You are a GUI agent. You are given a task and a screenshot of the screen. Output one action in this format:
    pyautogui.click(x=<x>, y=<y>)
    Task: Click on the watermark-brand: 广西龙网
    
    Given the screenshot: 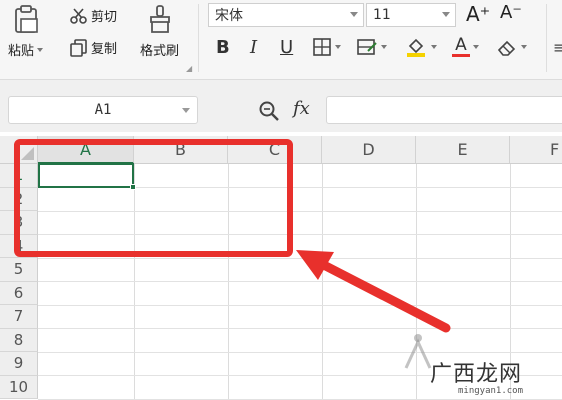 What is the action you would take?
    pyautogui.click(x=476, y=374)
    